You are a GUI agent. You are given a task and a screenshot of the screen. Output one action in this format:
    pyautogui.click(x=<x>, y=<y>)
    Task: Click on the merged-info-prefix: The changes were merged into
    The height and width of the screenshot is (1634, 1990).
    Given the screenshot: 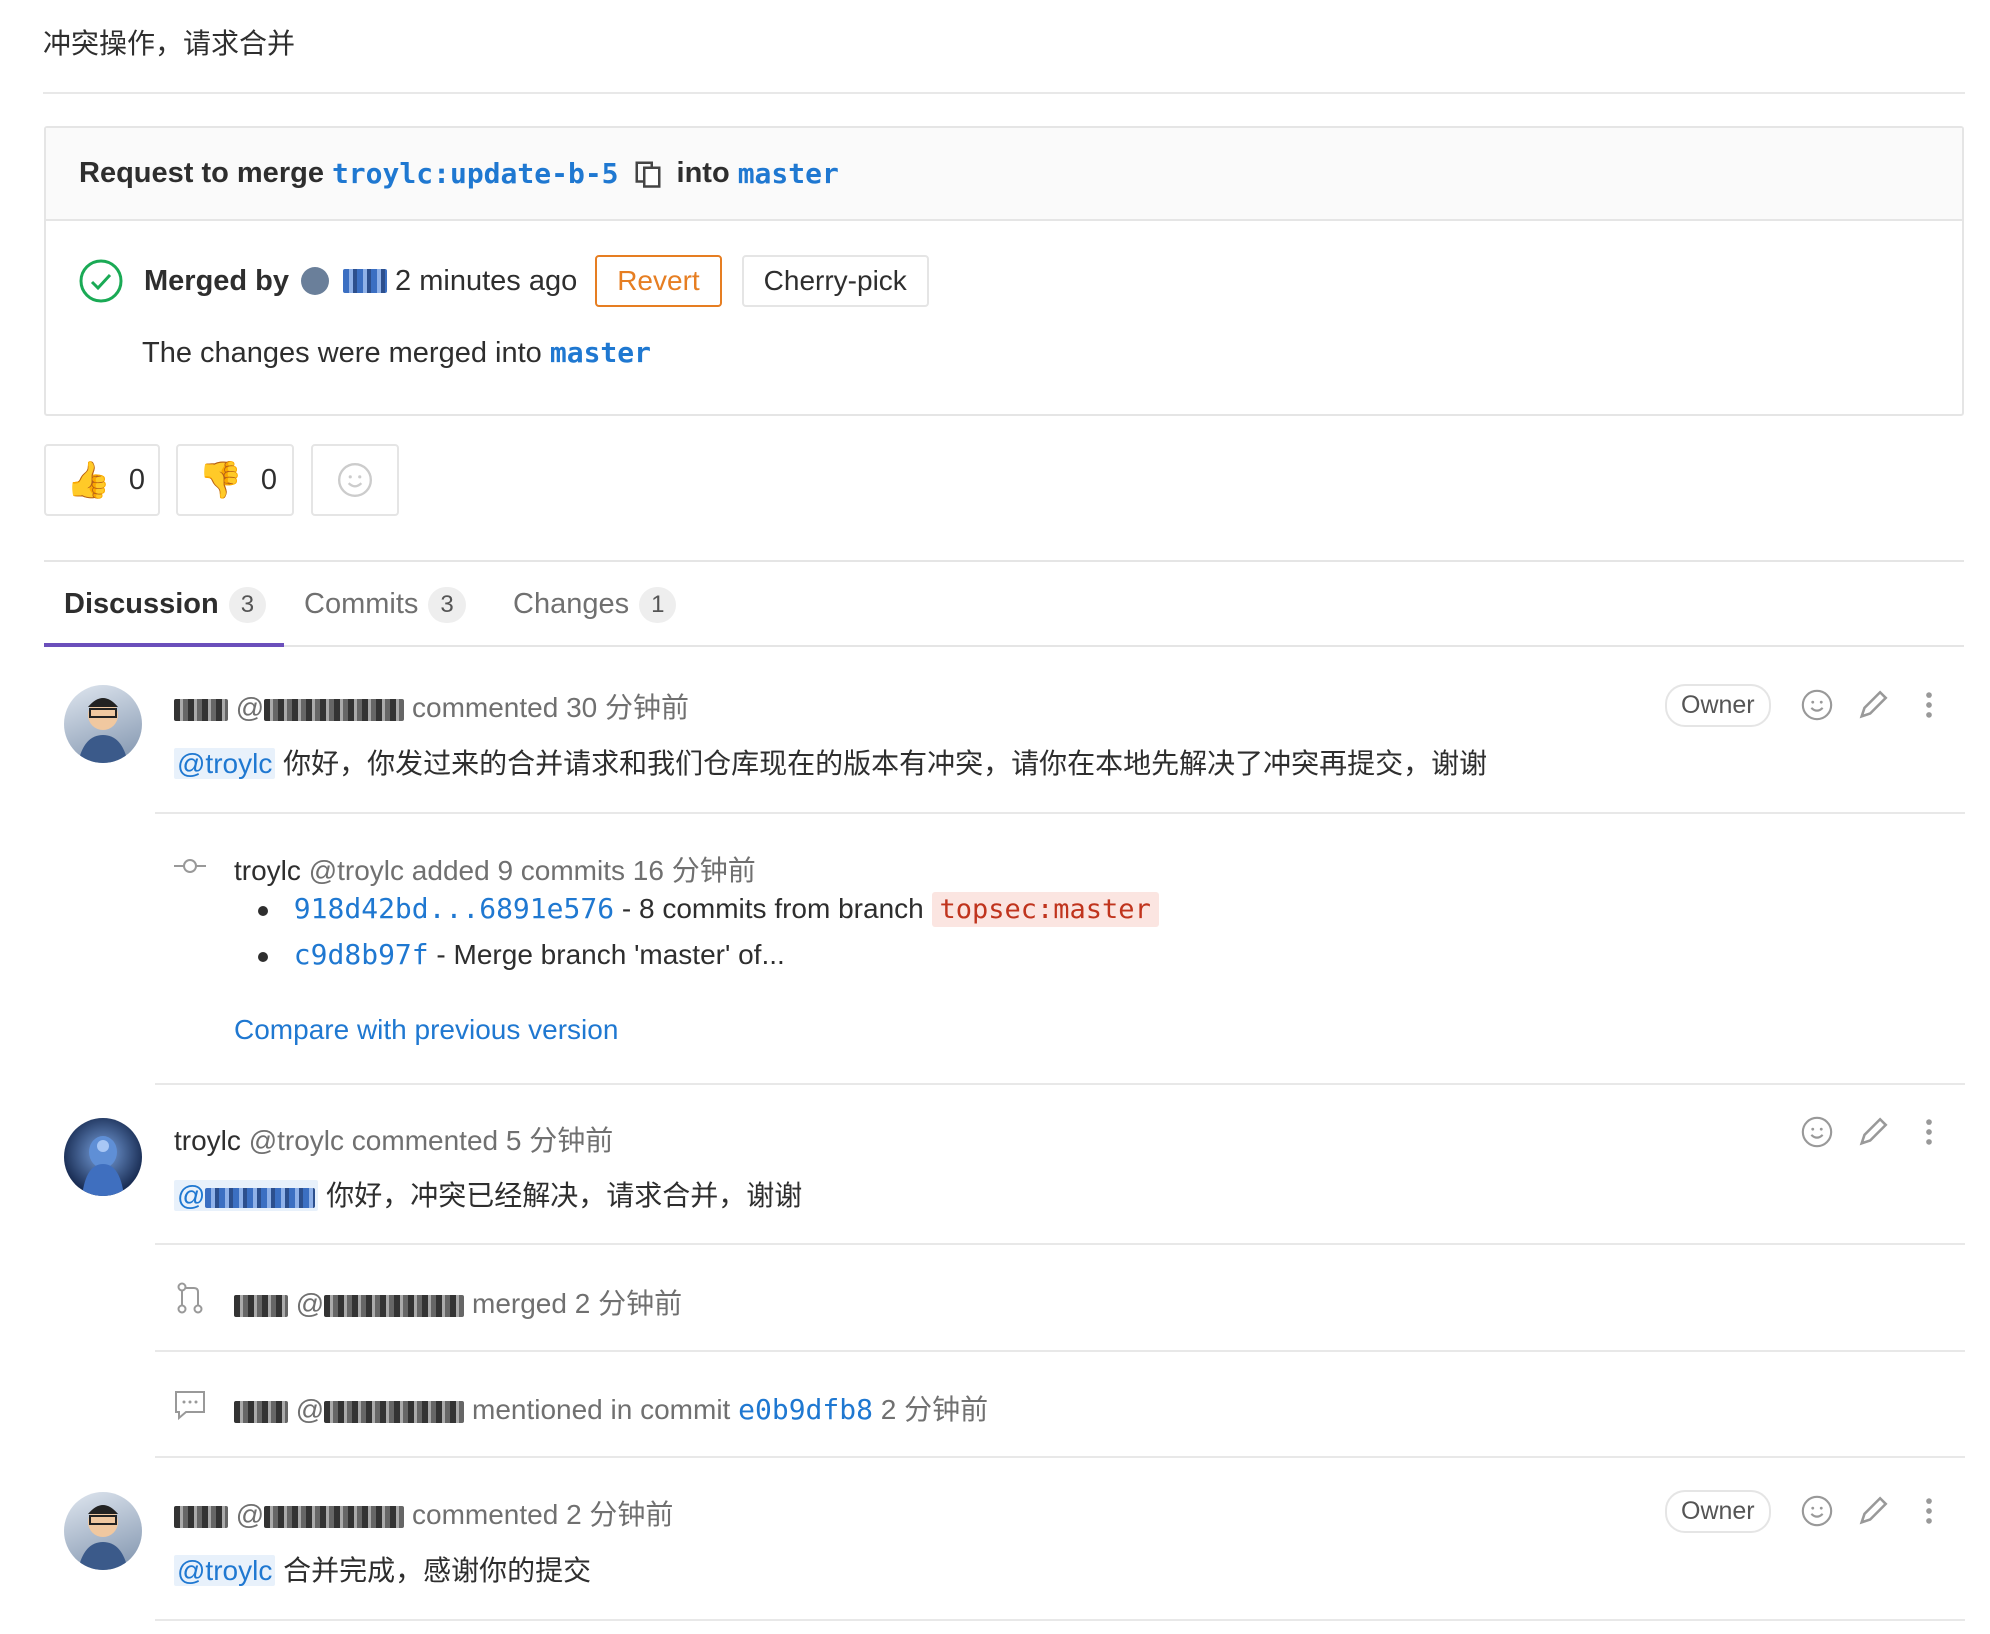 What is the action you would take?
    pyautogui.click(x=342, y=353)
    